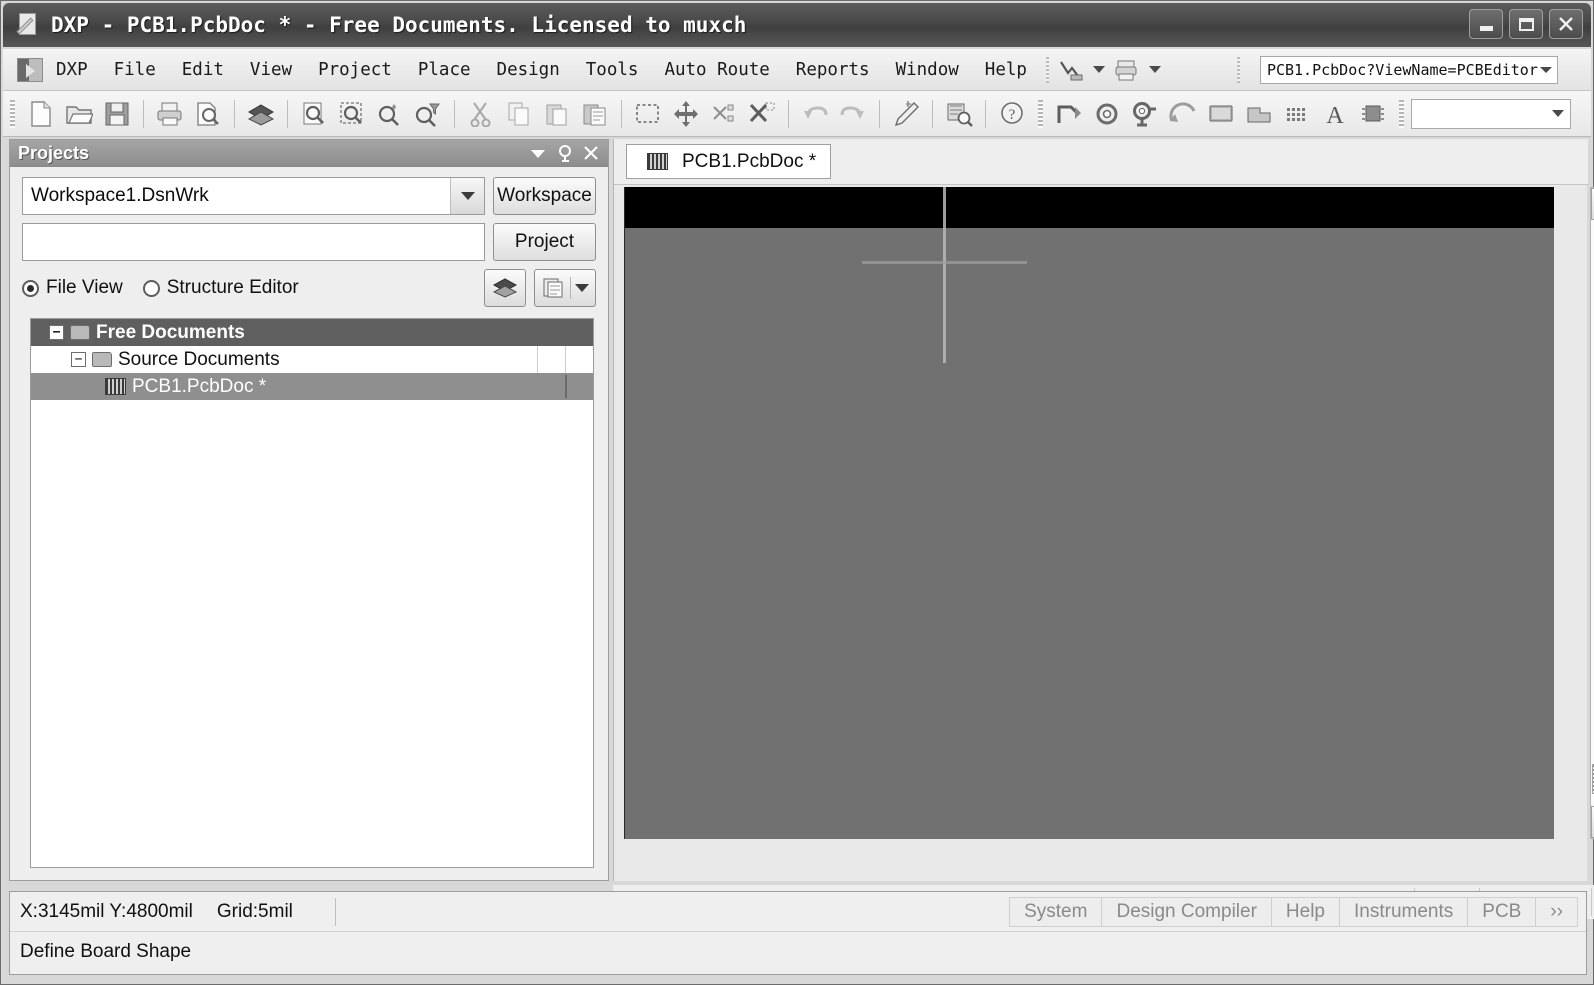  I want to click on zoom-document-icon, so click(314, 114).